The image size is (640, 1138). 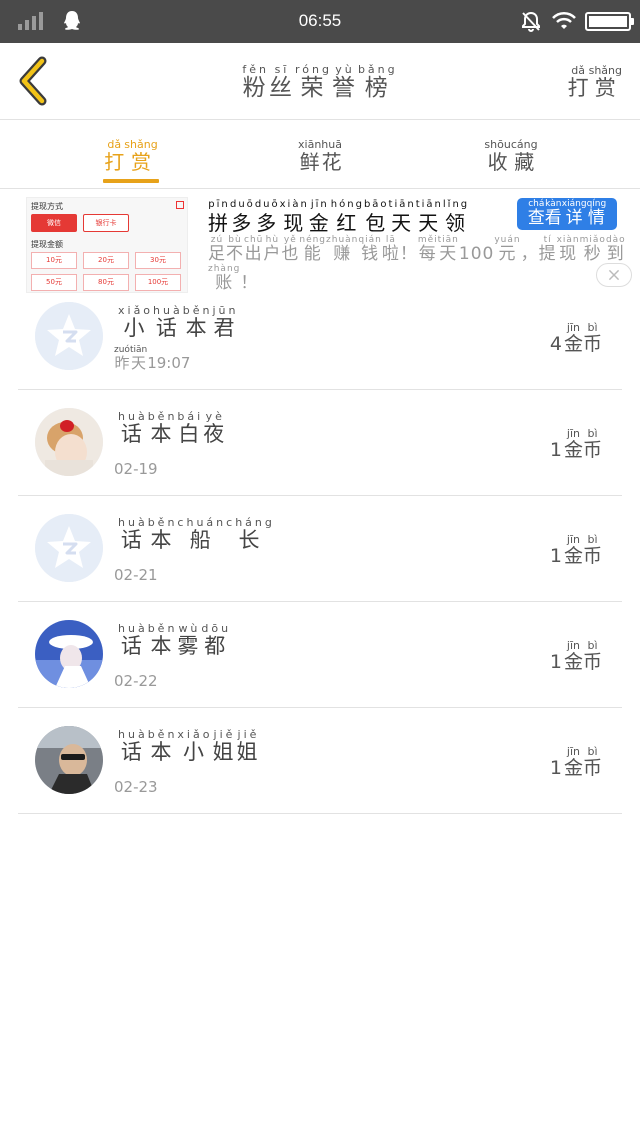 I want to click on hanzi: 秒, so click(x=592, y=254).